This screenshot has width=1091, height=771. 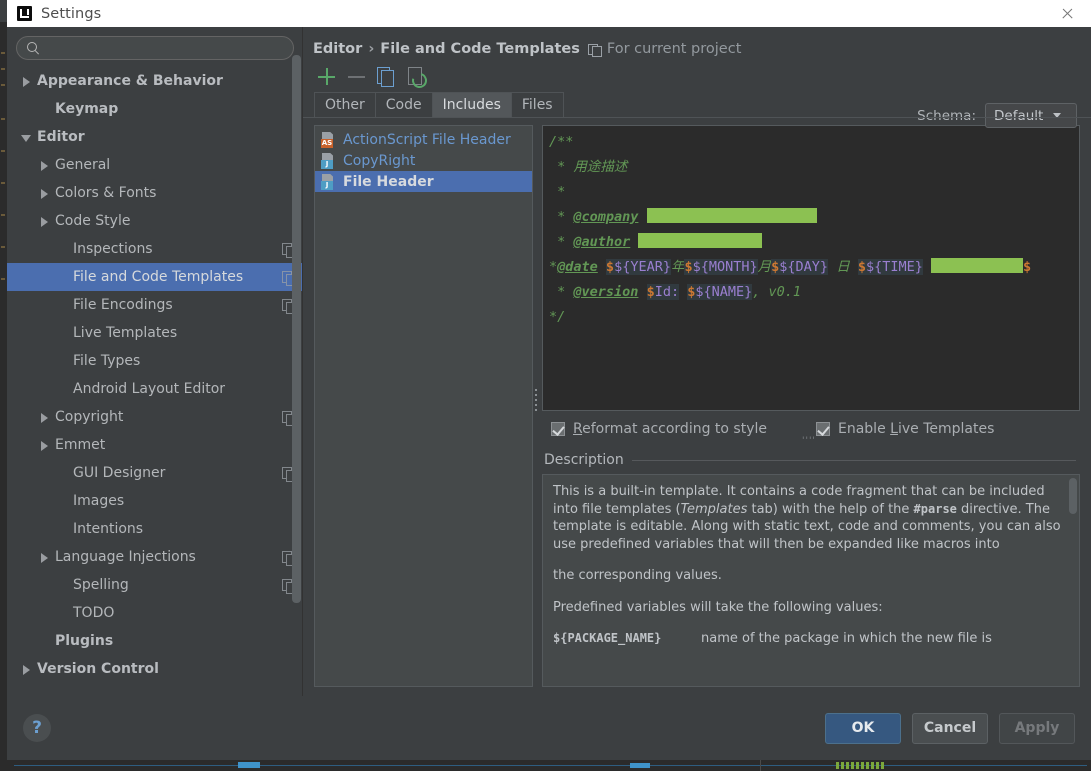 I want to click on redacted-date-value, so click(x=977, y=265).